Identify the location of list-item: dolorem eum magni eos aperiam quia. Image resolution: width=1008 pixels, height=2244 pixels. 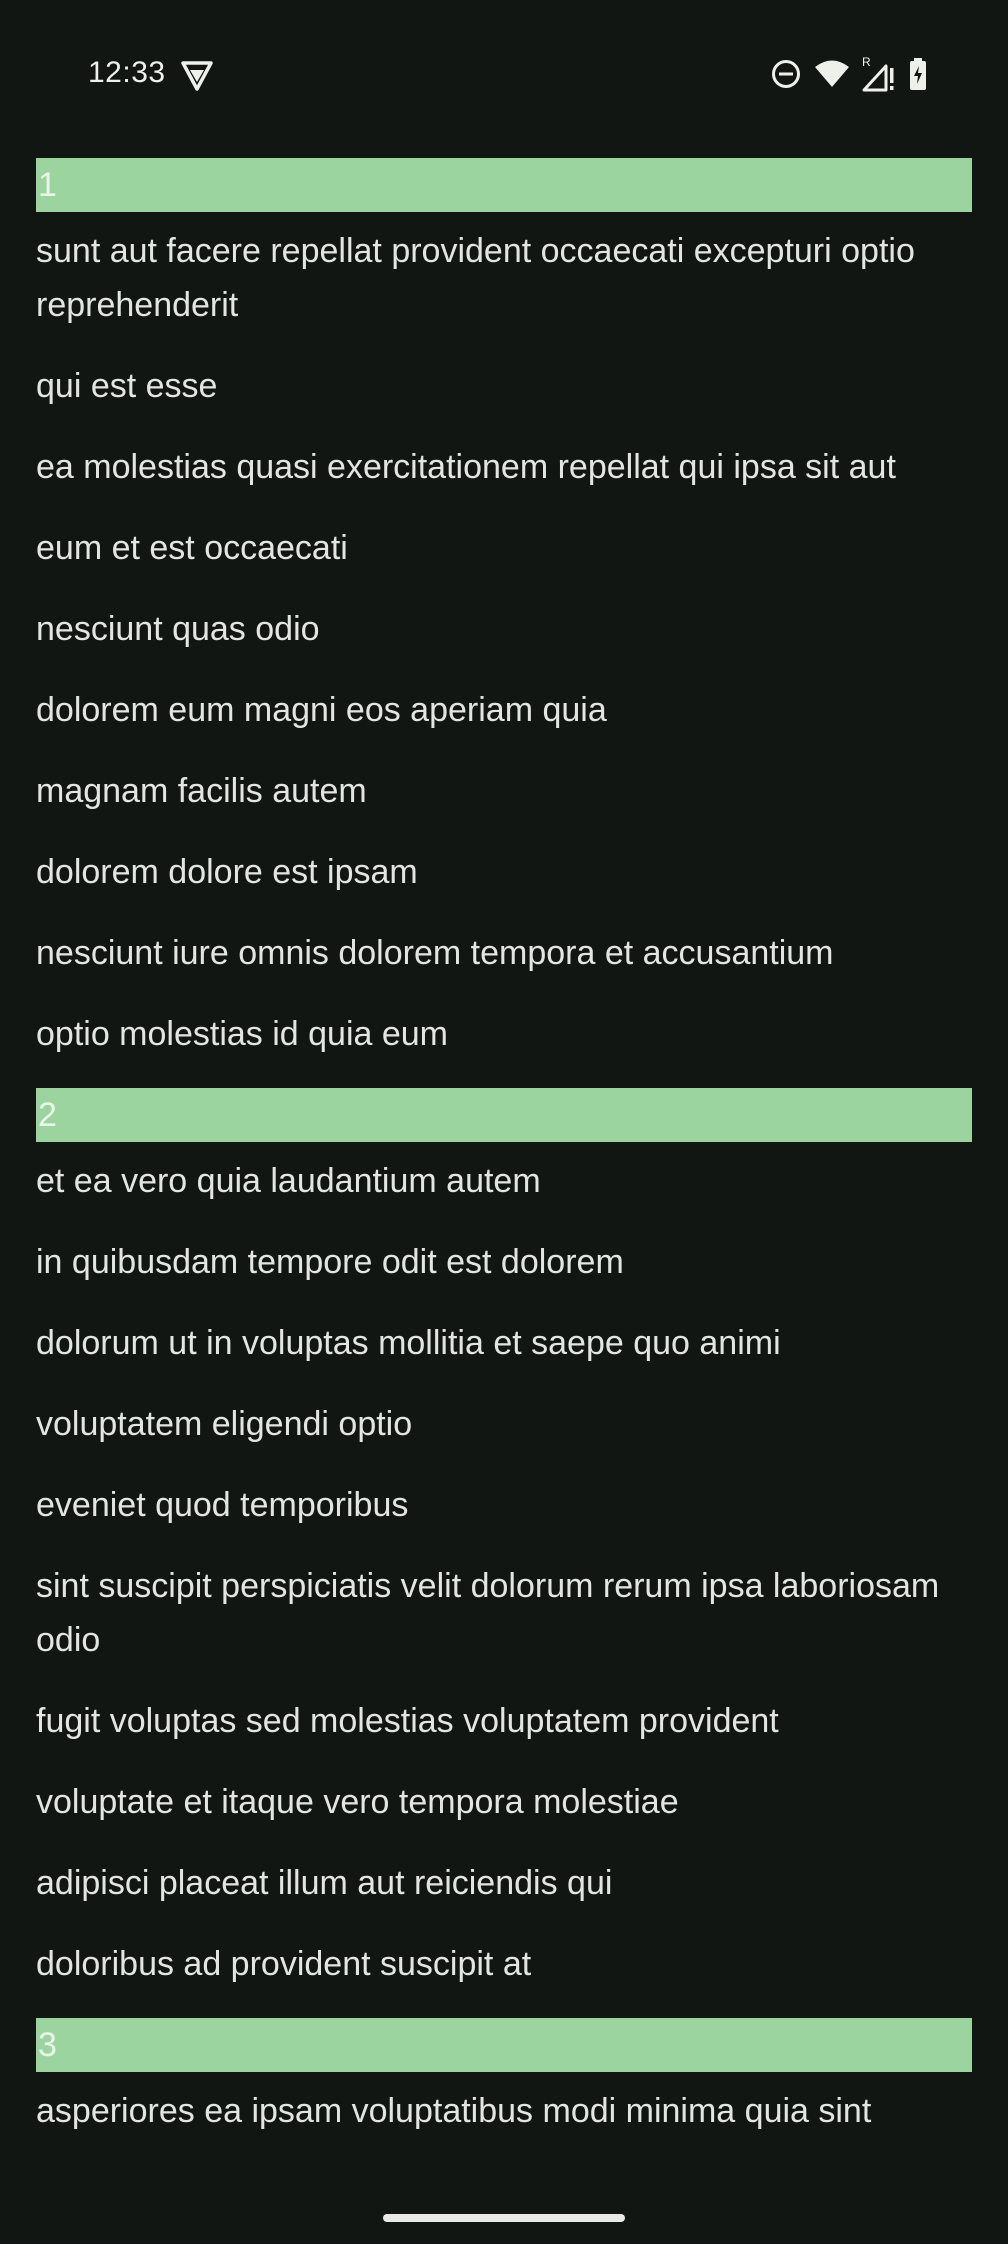
(504, 723).